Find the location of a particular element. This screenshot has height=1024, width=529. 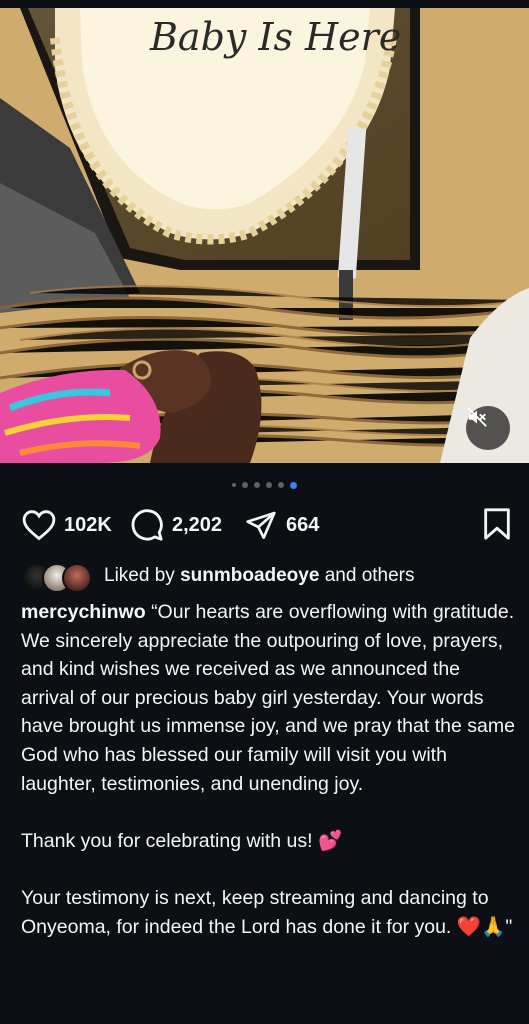

volume-muted-icon is located at coordinates (477, 417).